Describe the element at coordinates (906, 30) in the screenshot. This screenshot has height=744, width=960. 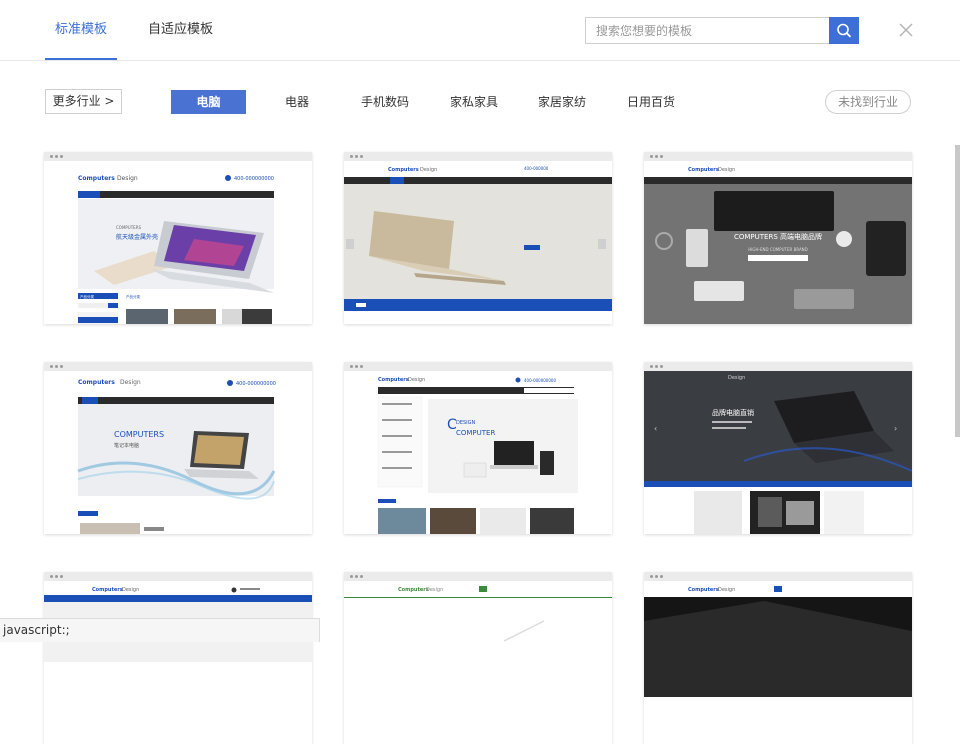
I see `close-icon` at that location.